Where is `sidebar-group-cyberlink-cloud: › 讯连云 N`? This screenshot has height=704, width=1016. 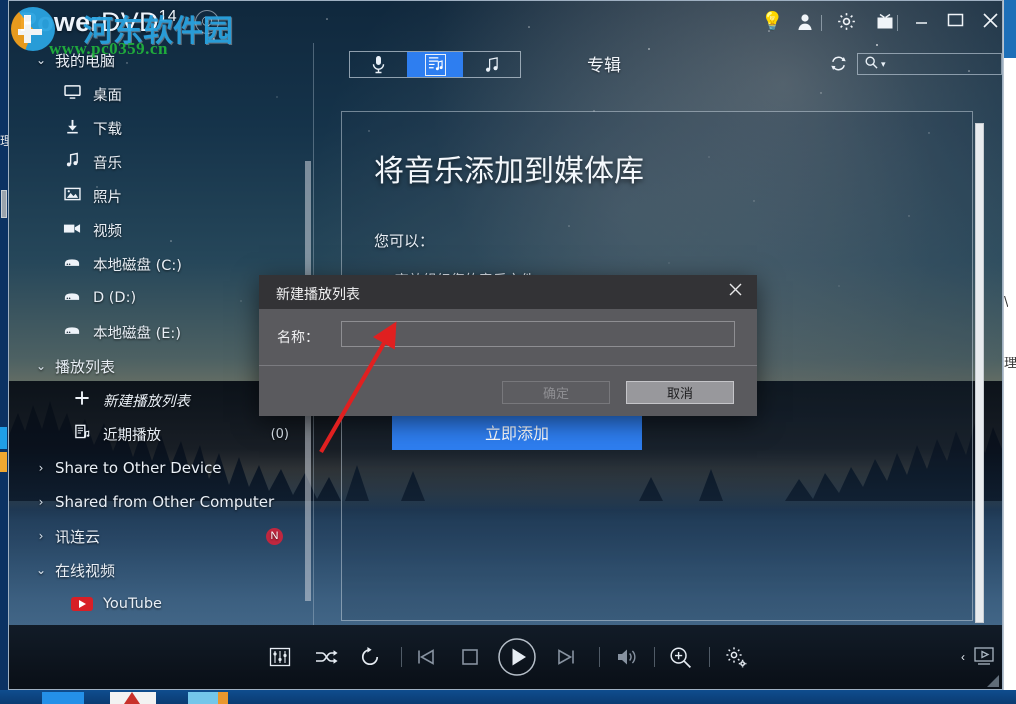 sidebar-group-cyberlink-cloud: › 讯连云 N is located at coordinates (159, 536).